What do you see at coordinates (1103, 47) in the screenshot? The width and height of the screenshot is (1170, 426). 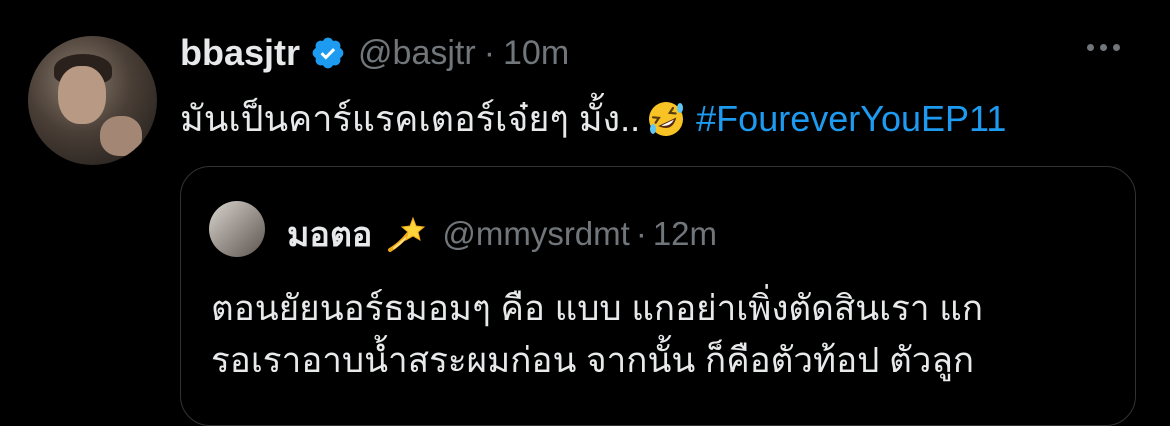 I see `more-options-icon` at bounding box center [1103, 47].